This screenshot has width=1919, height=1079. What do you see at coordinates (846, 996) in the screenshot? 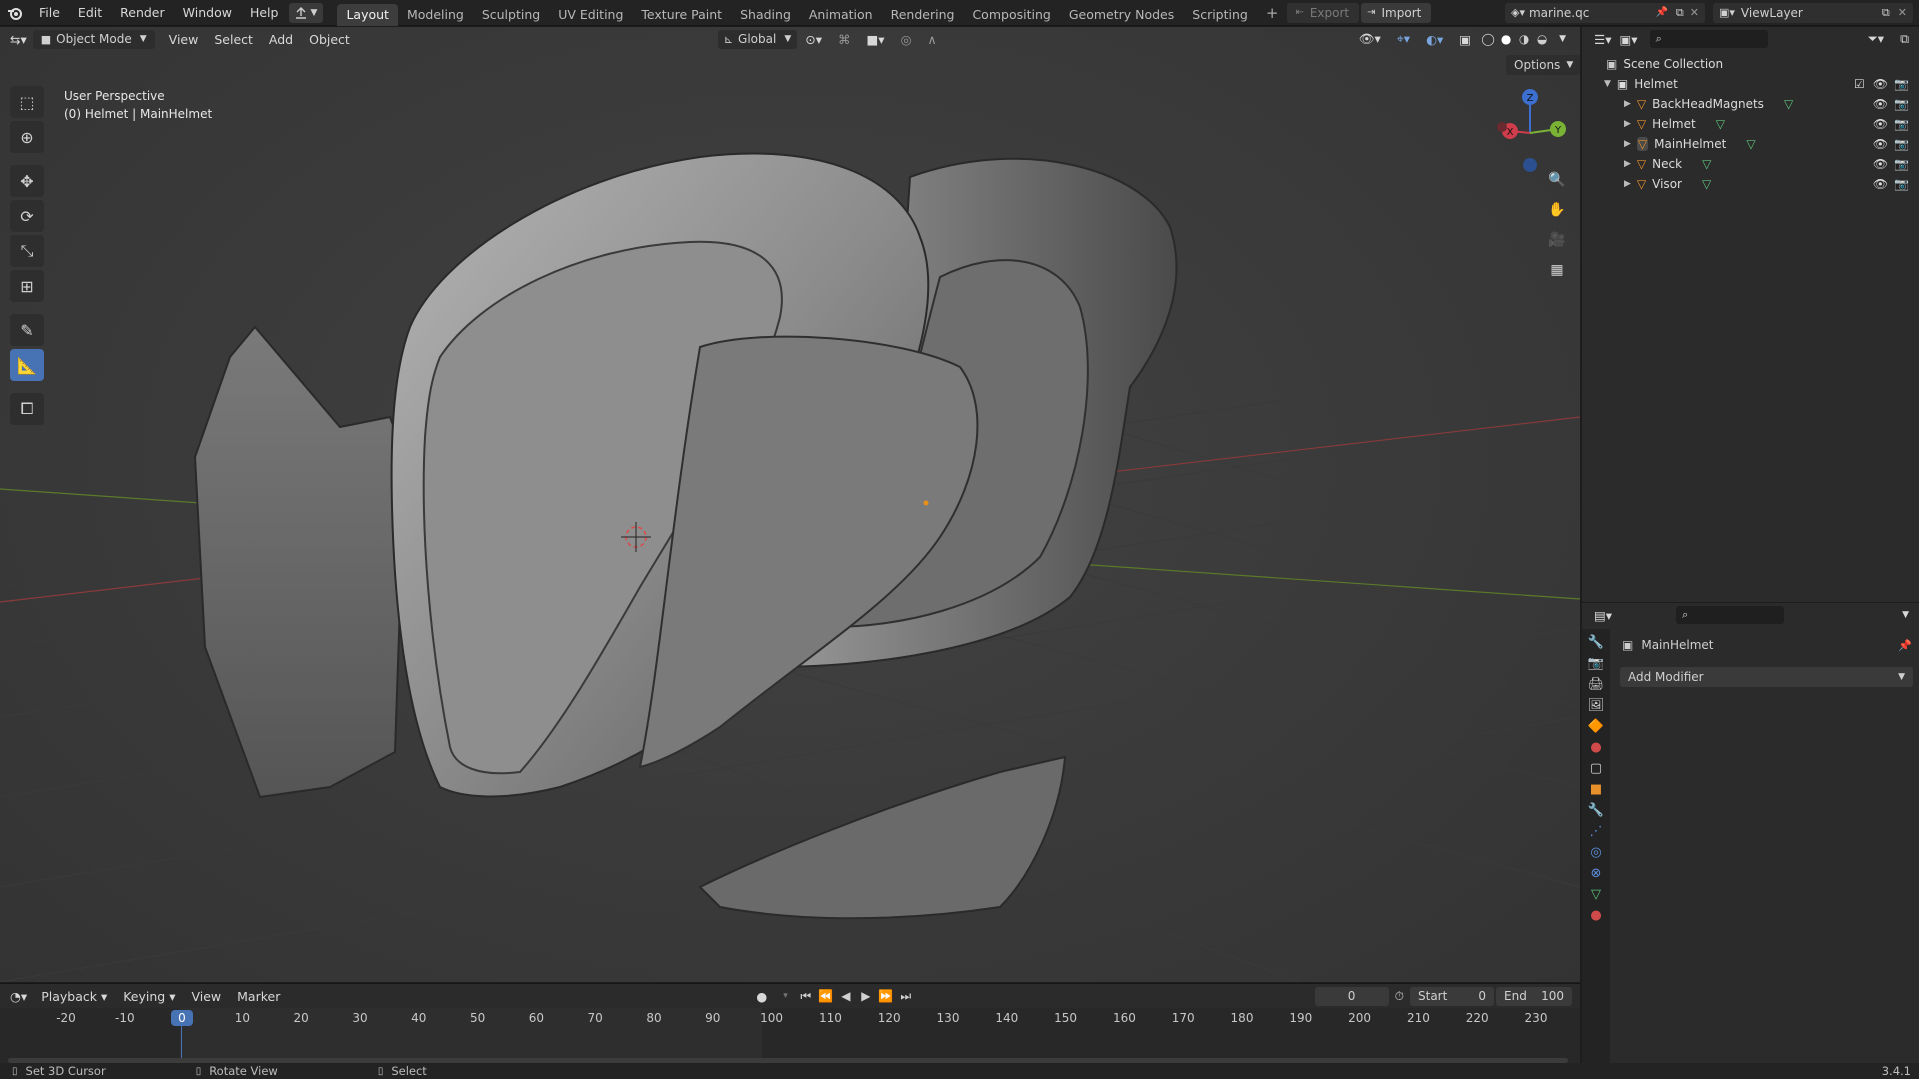
I see `play-reverse-icon: ◀` at bounding box center [846, 996].